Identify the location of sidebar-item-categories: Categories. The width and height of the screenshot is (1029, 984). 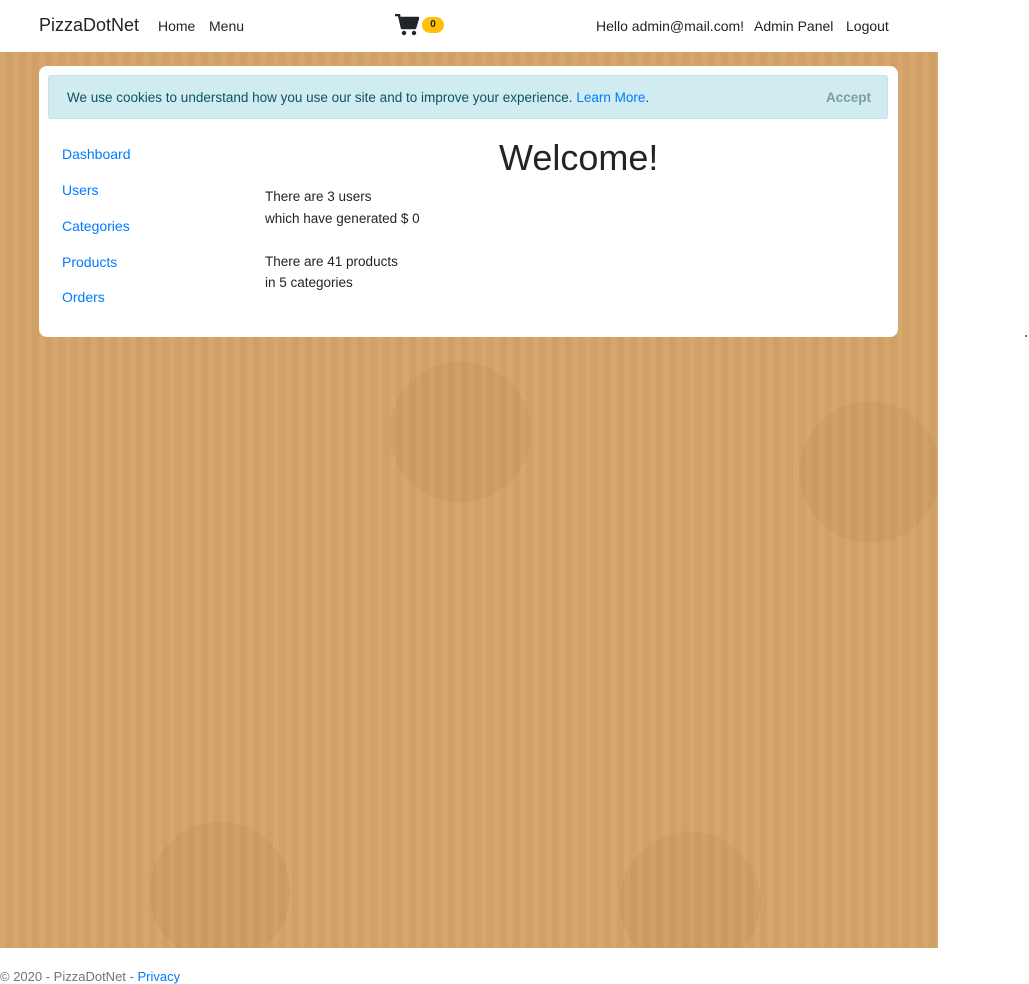
(96, 226).